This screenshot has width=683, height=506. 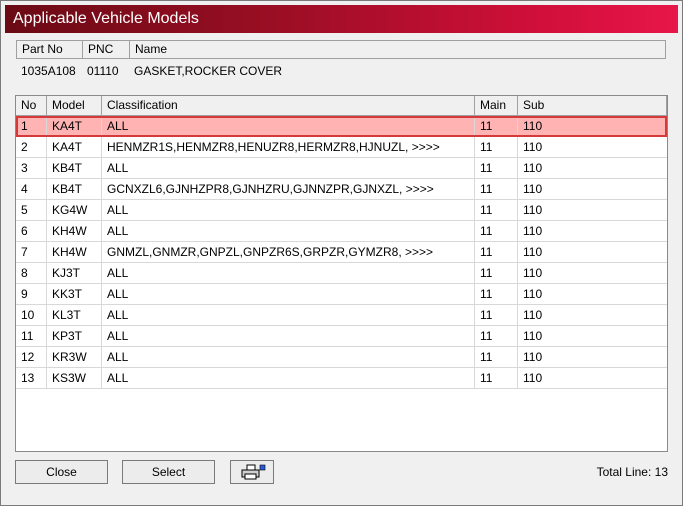 What do you see at coordinates (103, 71) in the screenshot?
I see `pnc-value: 01110` at bounding box center [103, 71].